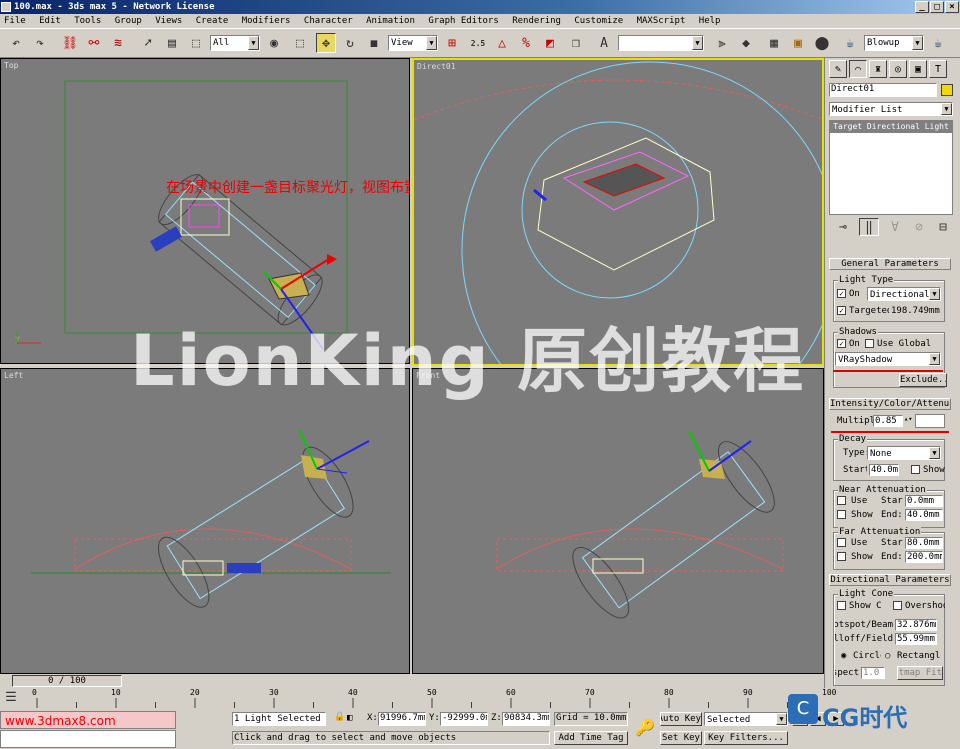  Describe the element at coordinates (908, 419) in the screenshot. I see `spinner-arrows-icon: ▴▾` at that location.